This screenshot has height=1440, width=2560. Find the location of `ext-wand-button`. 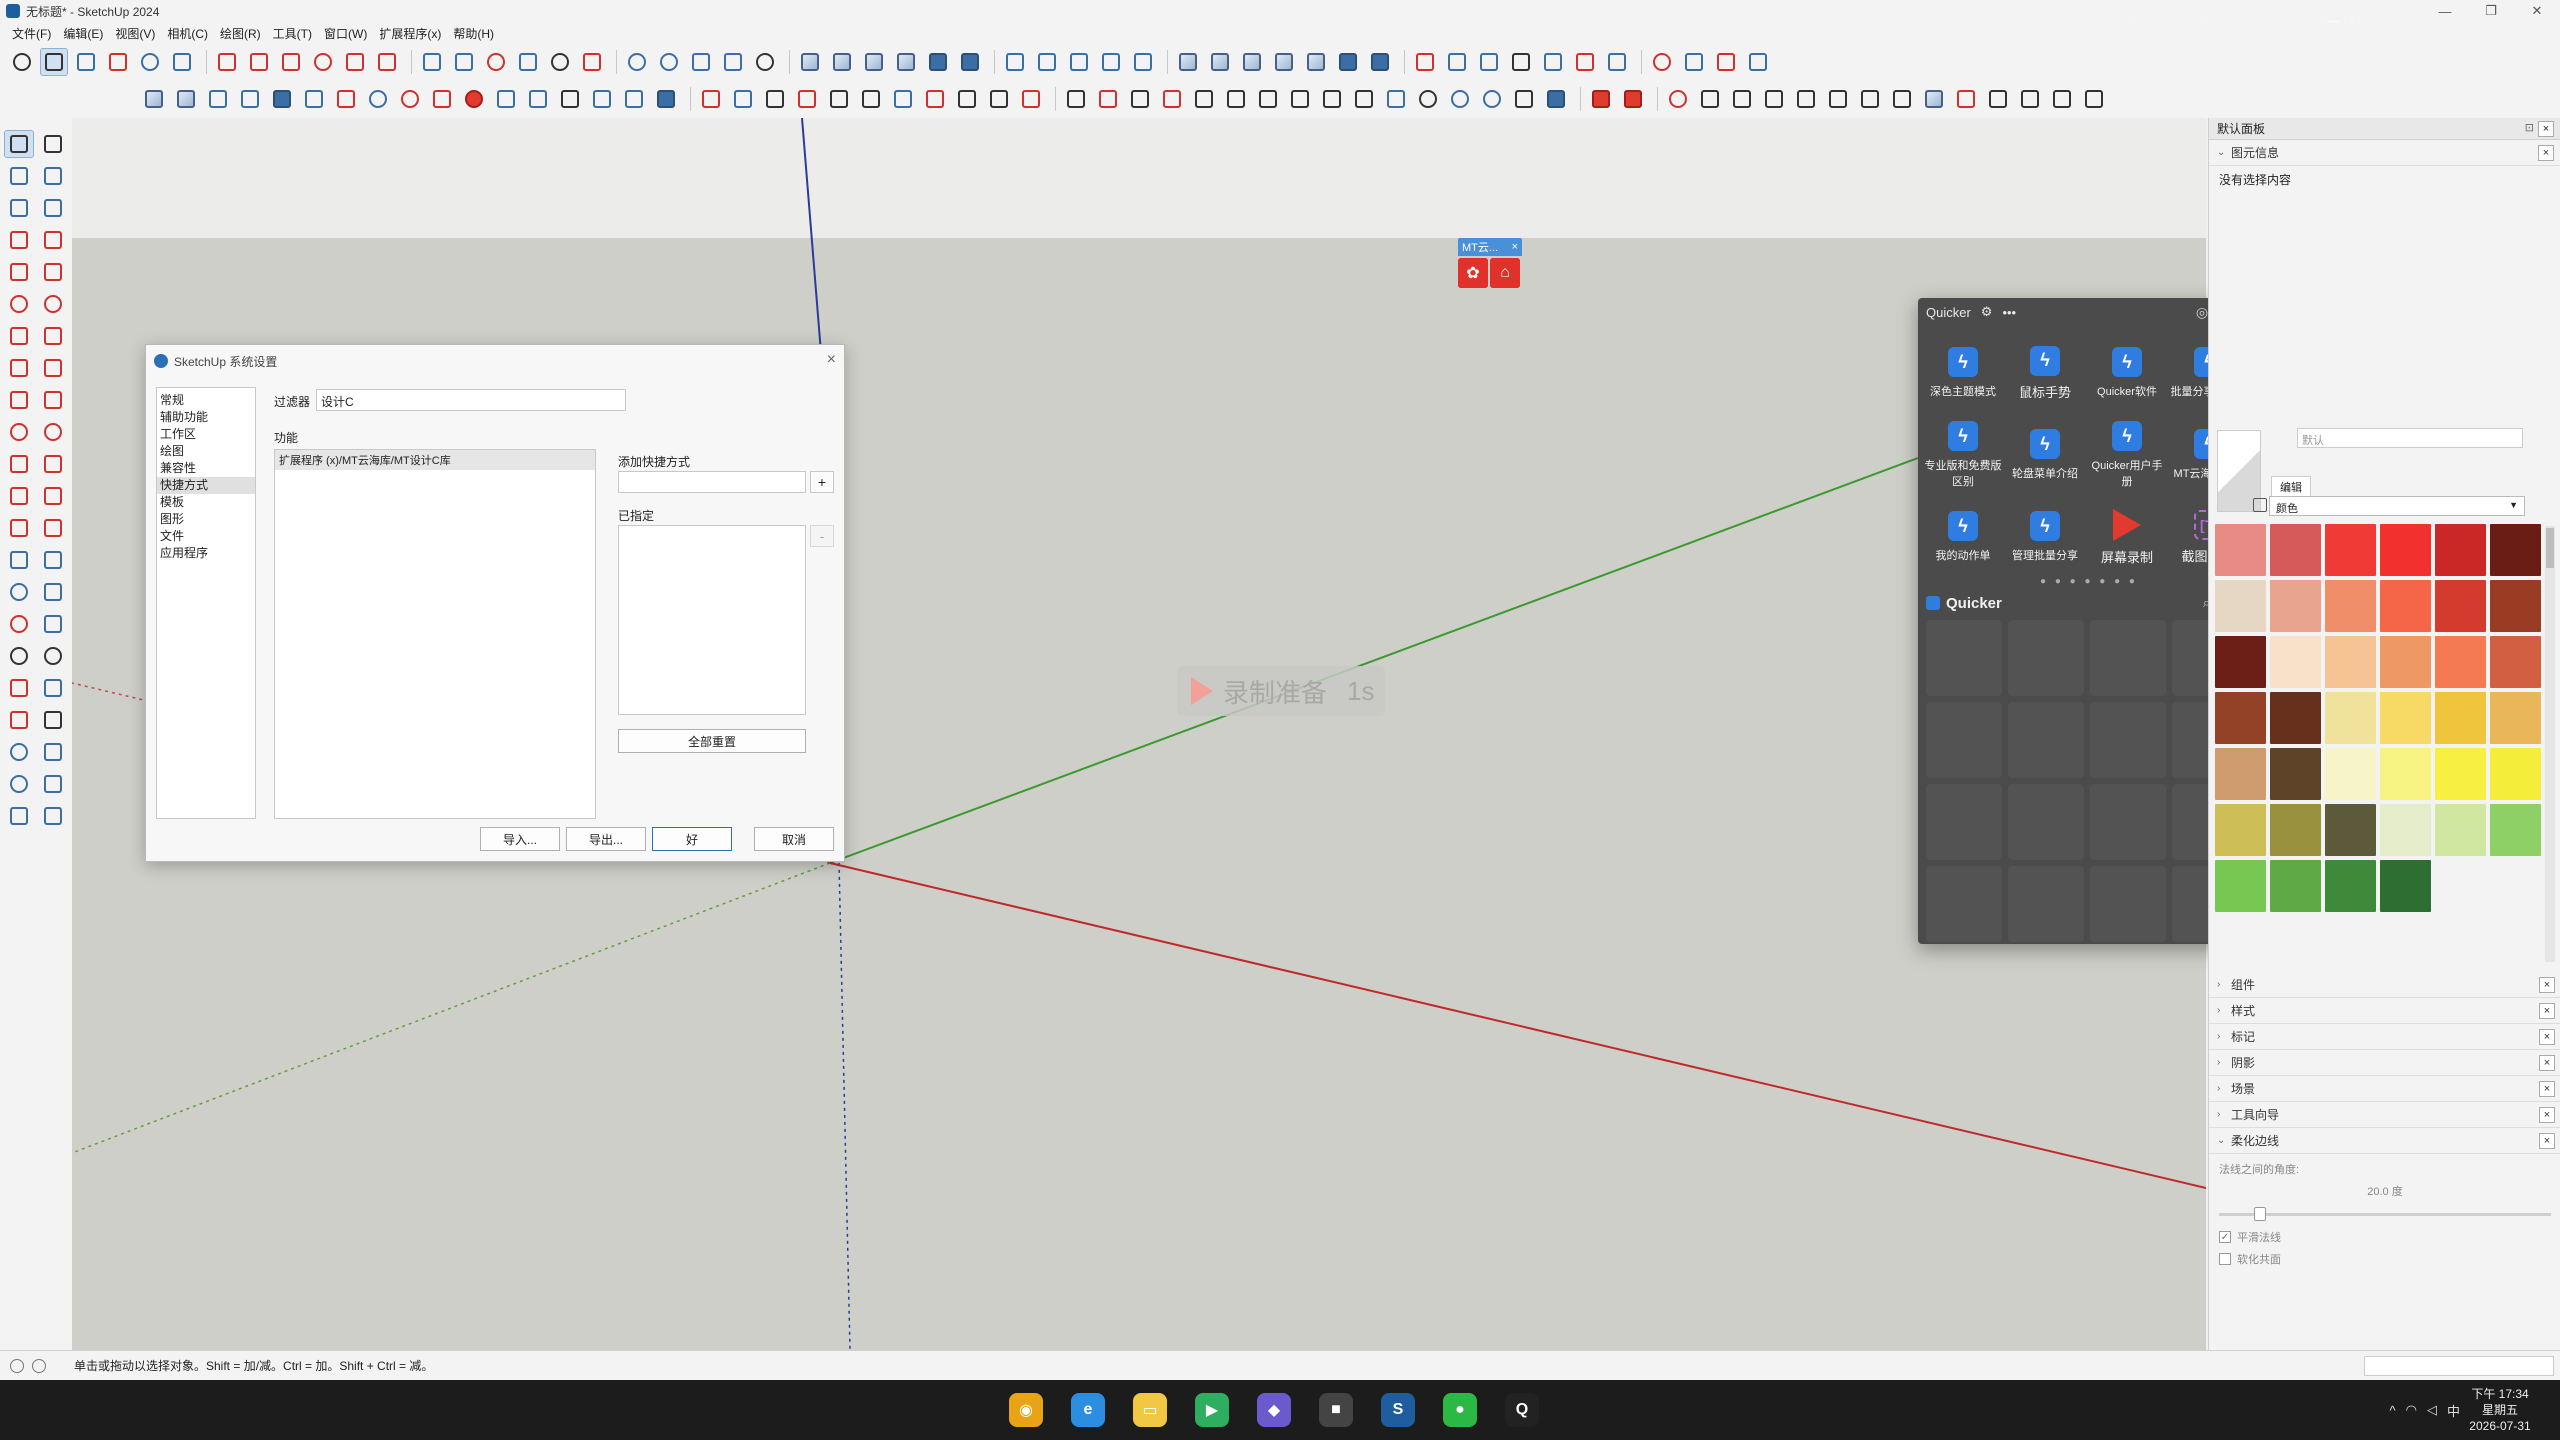

ext-wand-button is located at coordinates (1524, 99).